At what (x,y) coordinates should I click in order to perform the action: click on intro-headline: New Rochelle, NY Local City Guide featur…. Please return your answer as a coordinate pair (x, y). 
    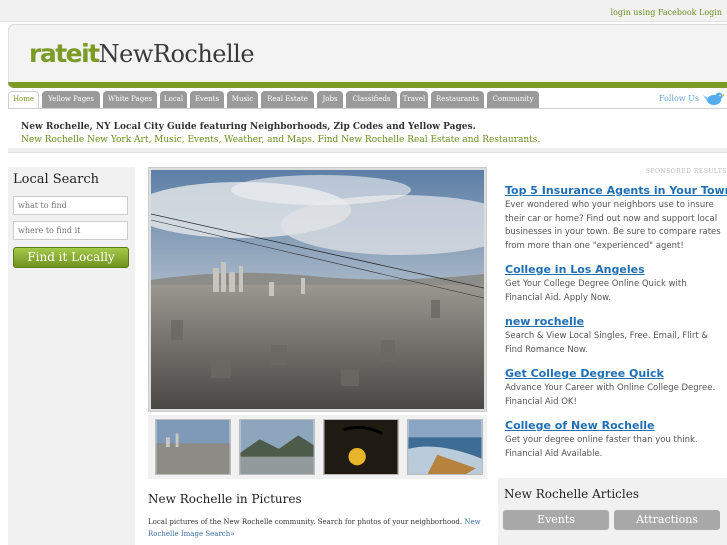
    Looking at the image, I should click on (248, 127).